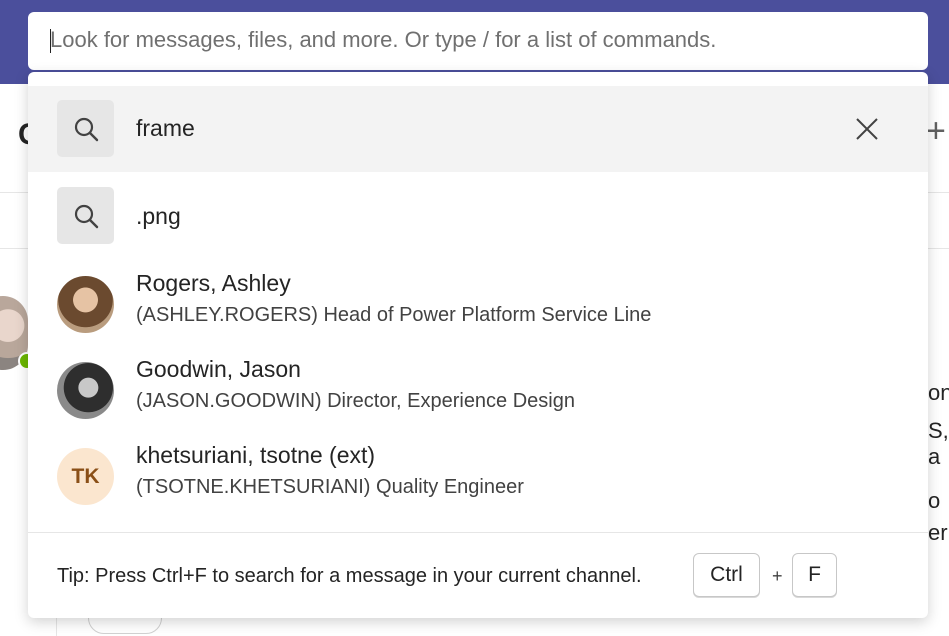  Describe the element at coordinates (478, 215) in the screenshot. I see `suggestion-search-item: .png` at that location.